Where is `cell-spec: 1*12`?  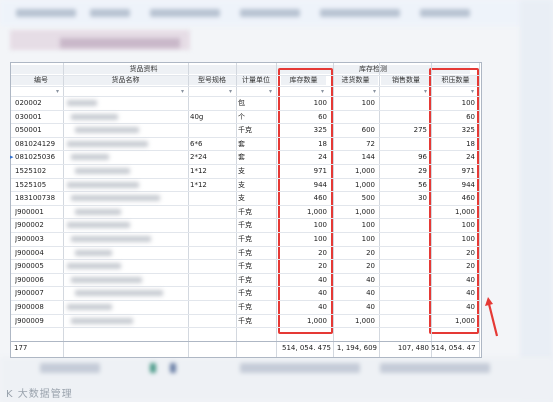
cell-spec: 1*12 is located at coordinates (198, 184).